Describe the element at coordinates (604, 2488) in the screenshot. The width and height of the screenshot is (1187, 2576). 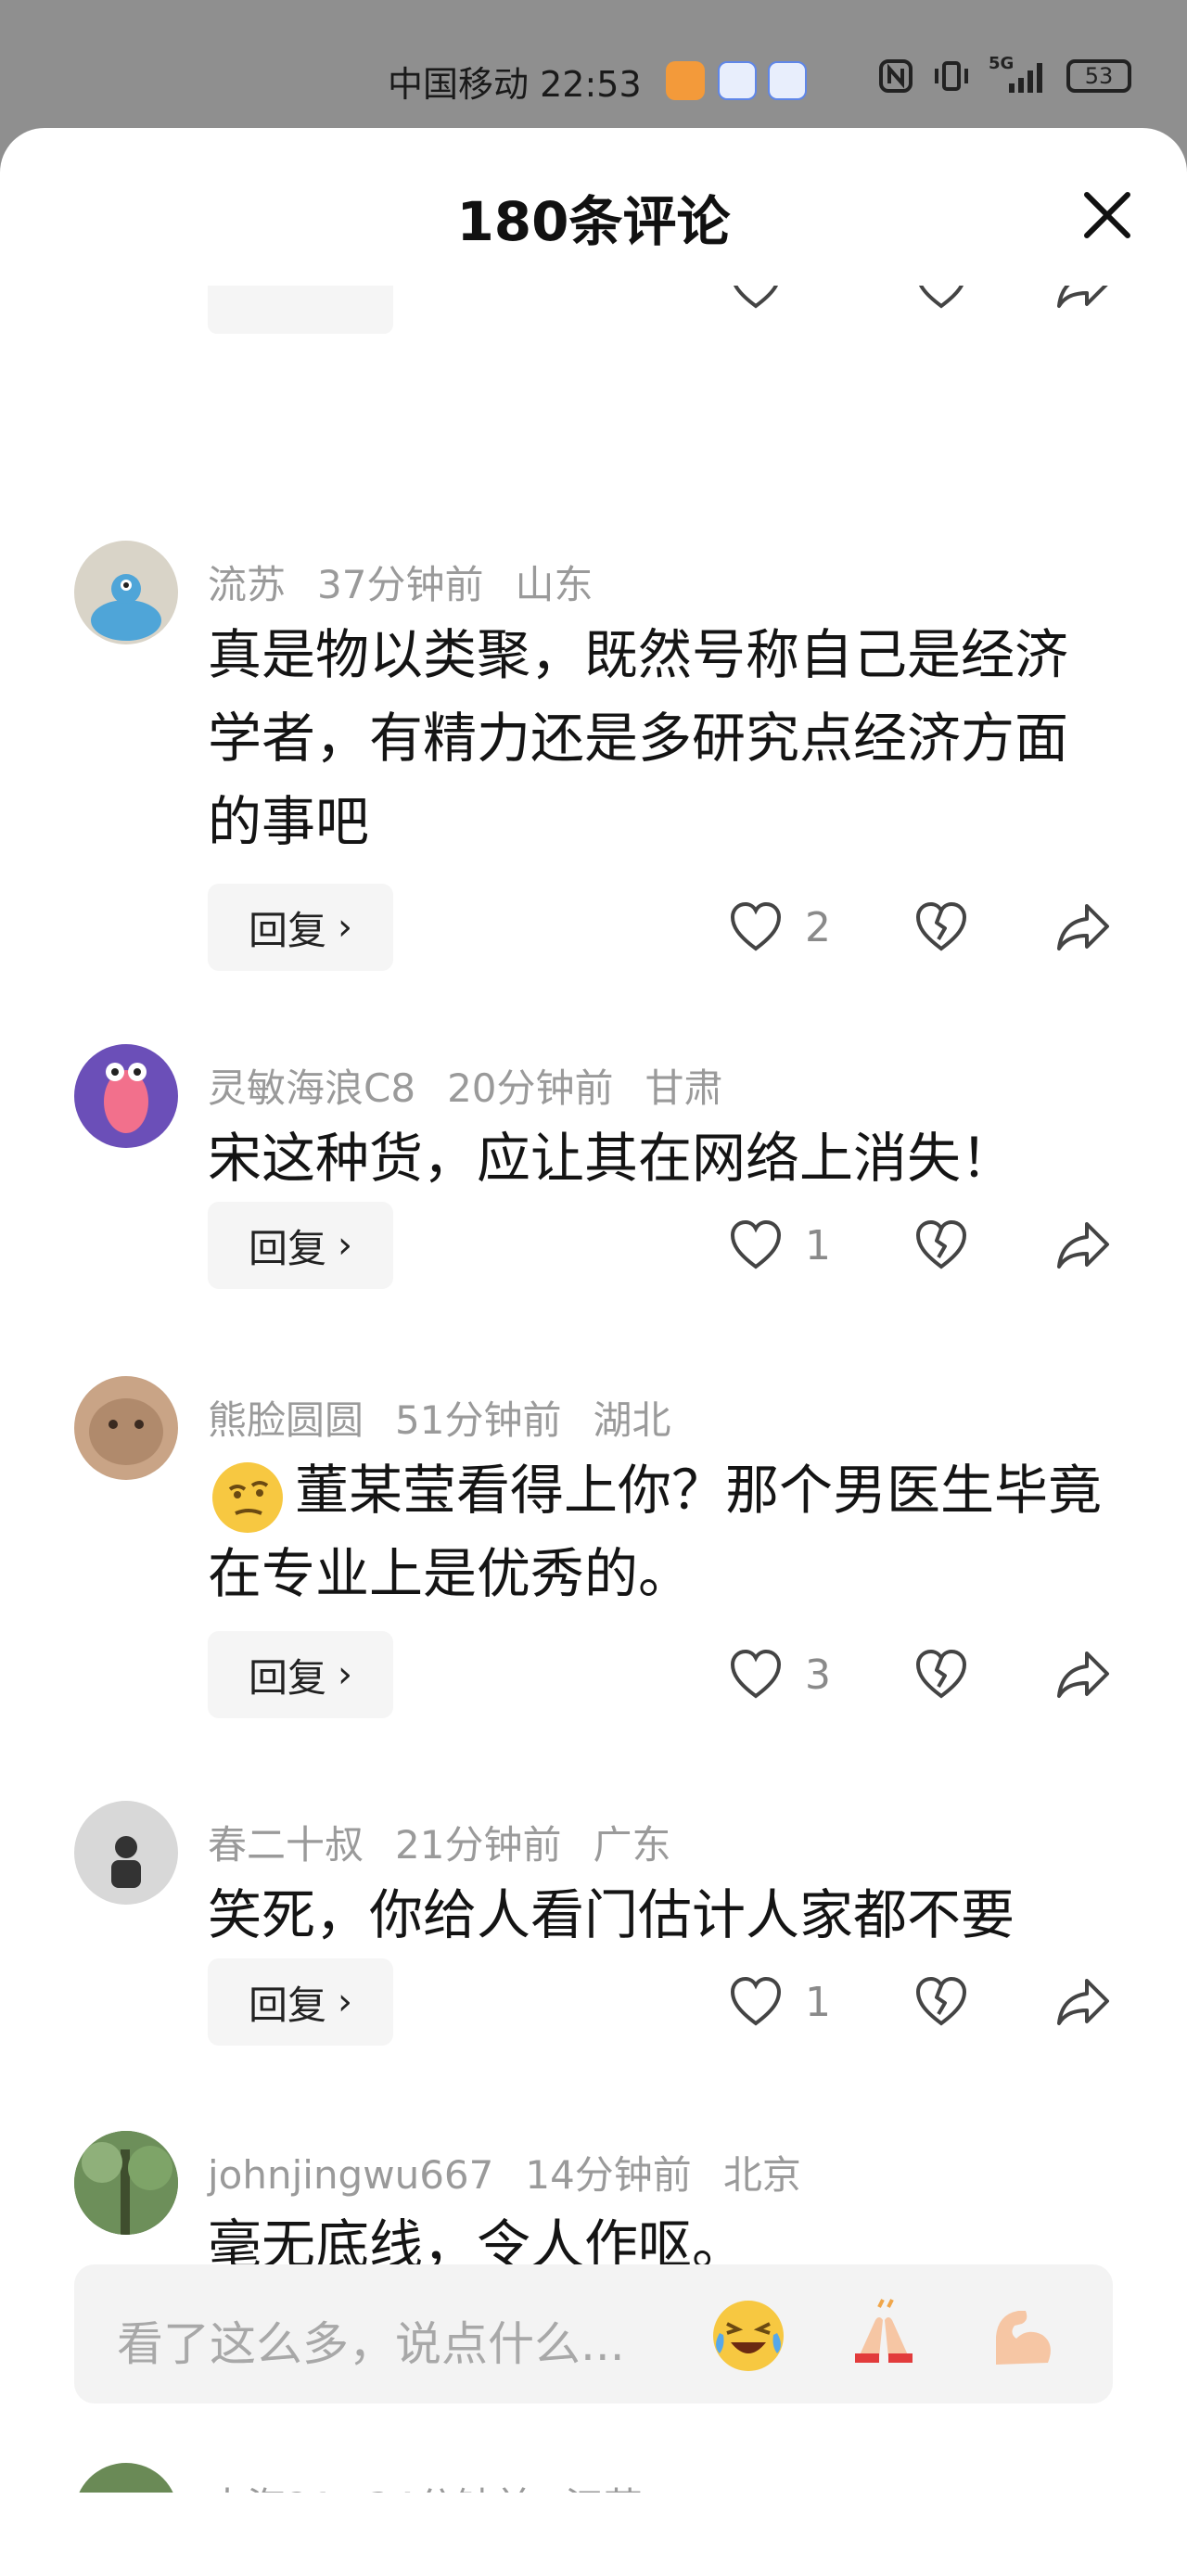
I see `comment-location: 江苏` at that location.